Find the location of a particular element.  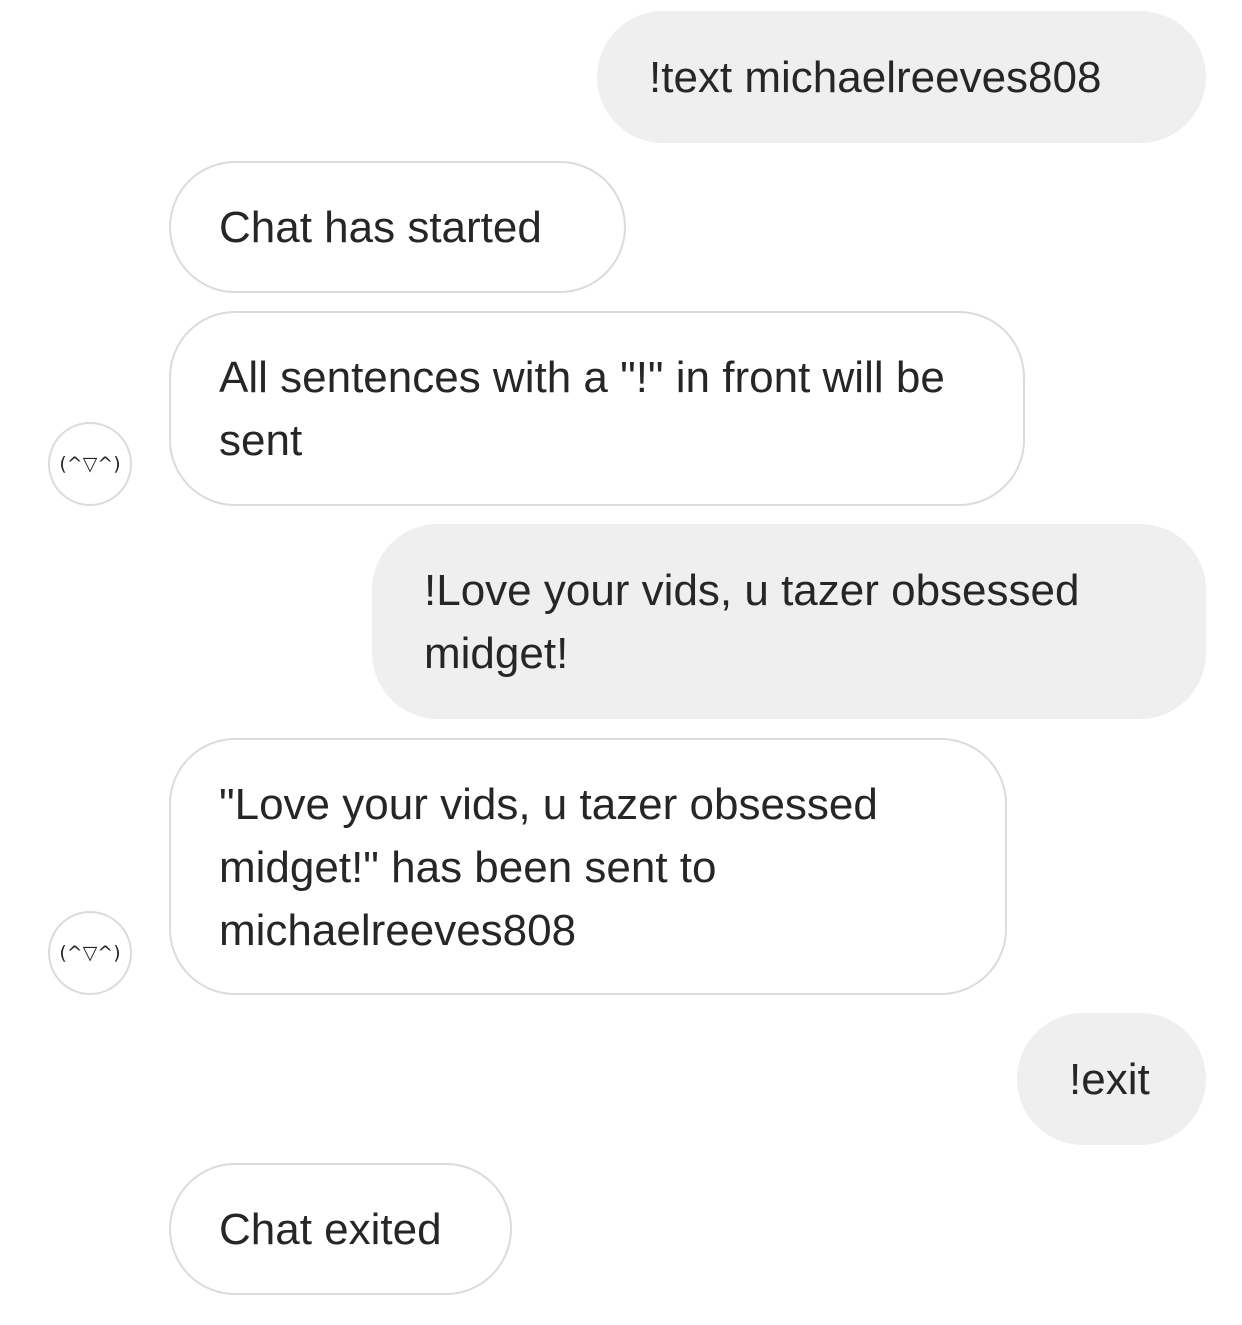

message-text: !text michaelreeves808 is located at coordinates (875, 77).